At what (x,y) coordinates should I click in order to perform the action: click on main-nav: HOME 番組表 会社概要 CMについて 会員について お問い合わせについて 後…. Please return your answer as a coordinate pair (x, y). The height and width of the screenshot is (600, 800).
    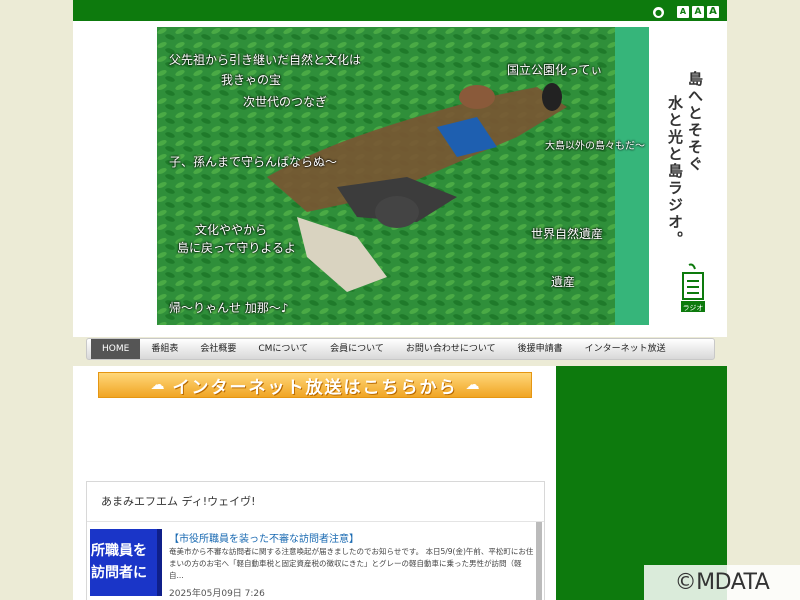
    Looking at the image, I should click on (400, 349).